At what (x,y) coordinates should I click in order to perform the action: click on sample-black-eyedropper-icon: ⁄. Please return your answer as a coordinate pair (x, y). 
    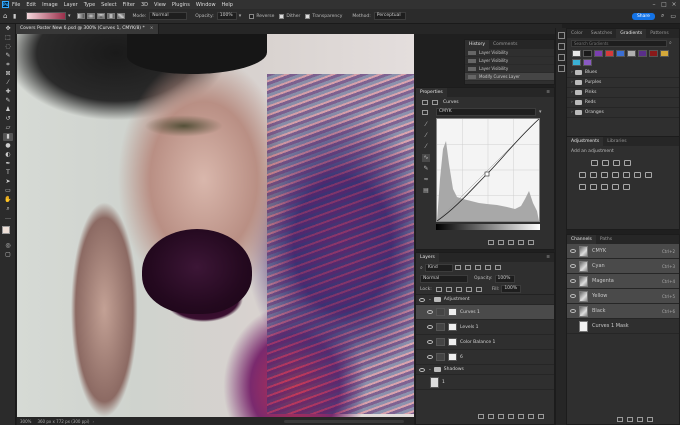
    Looking at the image, I should click on (426, 125).